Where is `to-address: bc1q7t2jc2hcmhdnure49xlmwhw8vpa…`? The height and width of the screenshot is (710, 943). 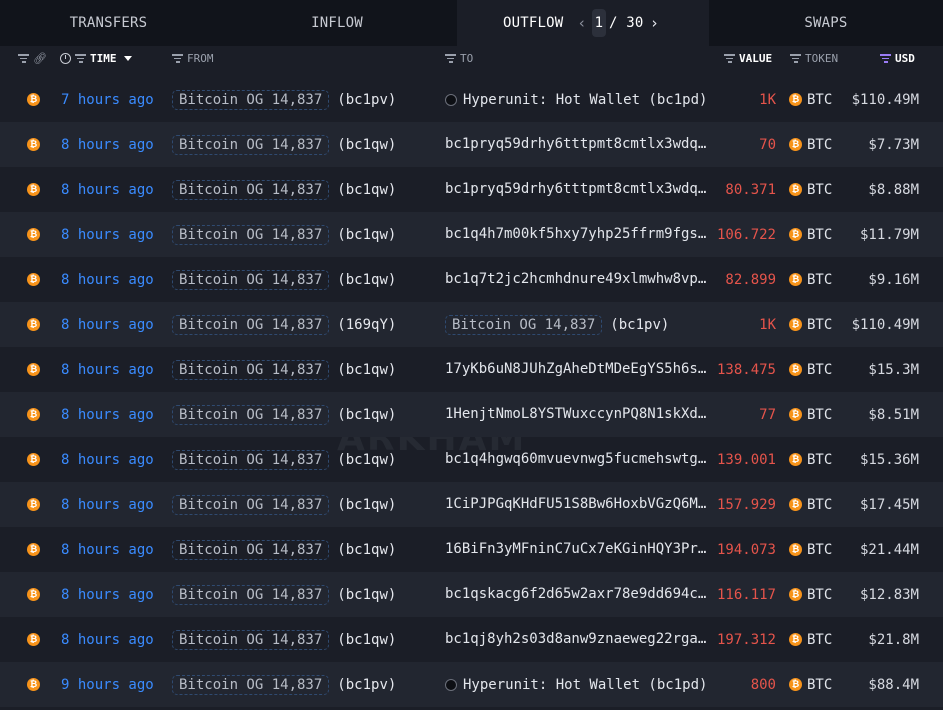
to-address: bc1q7t2jc2hcmhdnure49xlmwhw8vpa… is located at coordinates (576, 279).